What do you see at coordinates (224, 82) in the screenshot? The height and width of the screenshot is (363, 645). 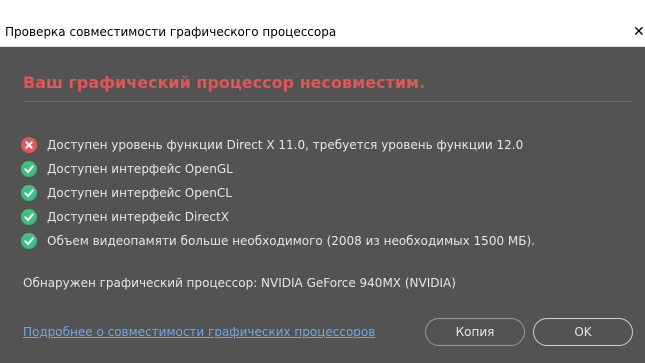 I see `error-heading: Ваш графический процессор несовместим.` at bounding box center [224, 82].